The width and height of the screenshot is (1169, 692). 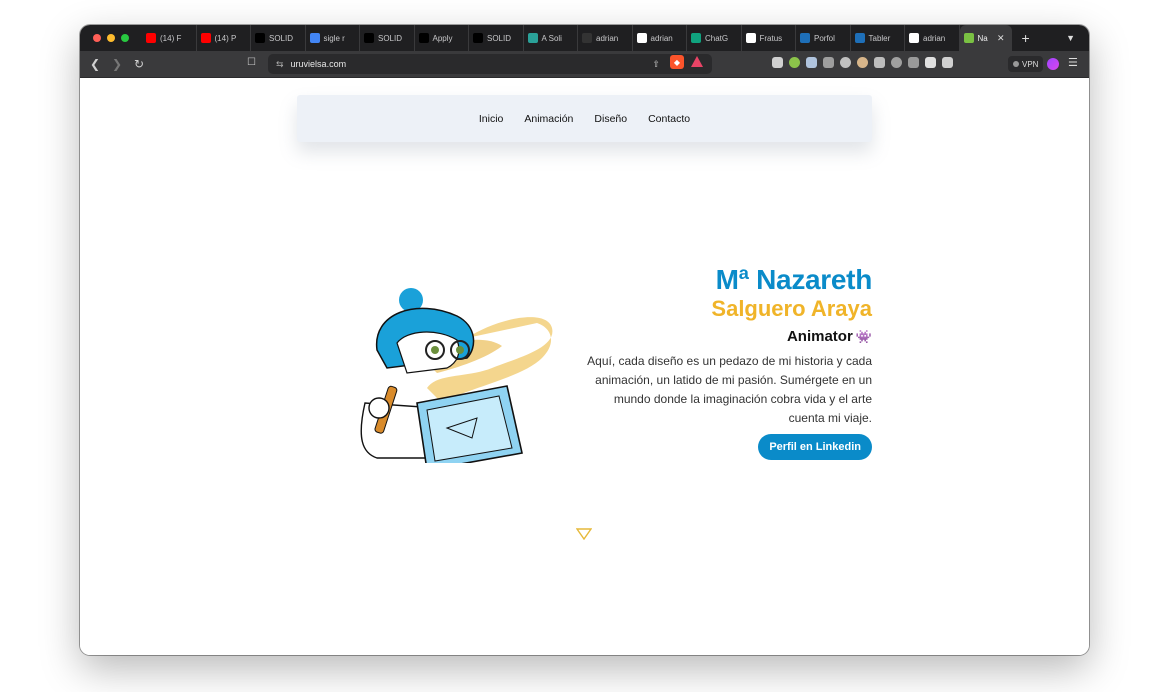 What do you see at coordinates (610, 119) in the screenshot?
I see `nav-link-diseno: Diseño` at bounding box center [610, 119].